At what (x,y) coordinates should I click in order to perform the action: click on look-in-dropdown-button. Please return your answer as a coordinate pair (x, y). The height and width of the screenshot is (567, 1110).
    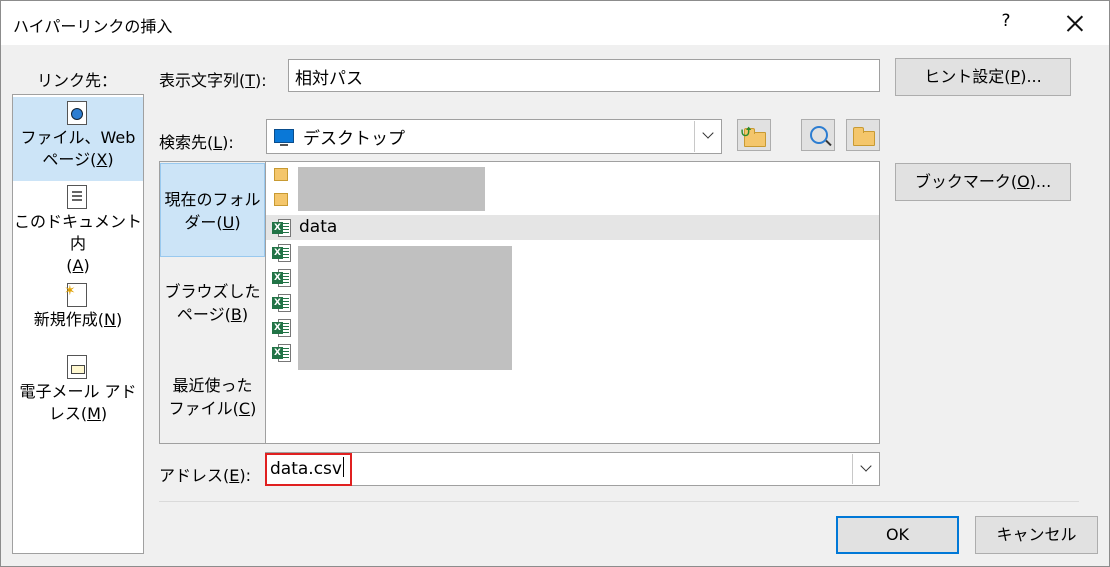
    Looking at the image, I should click on (707, 136).